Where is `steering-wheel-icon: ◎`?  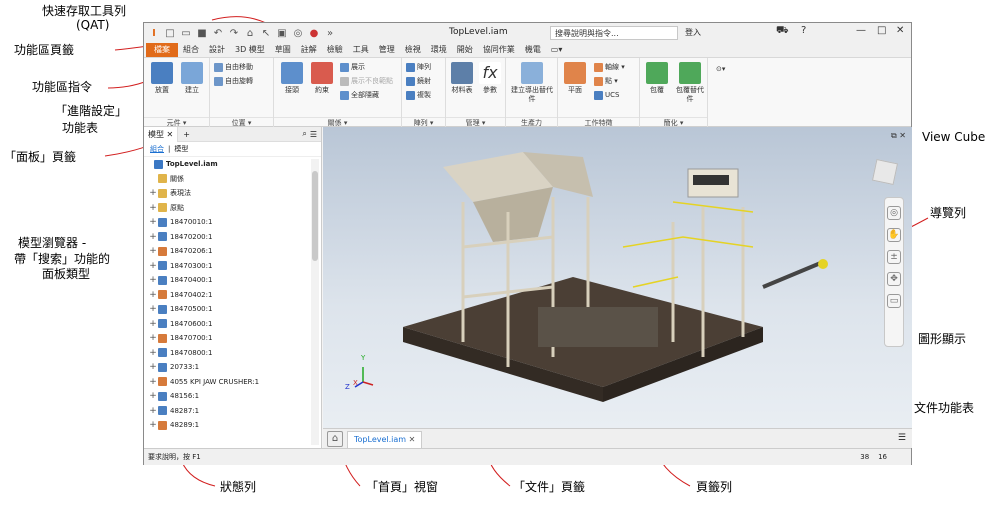 steering-wheel-icon: ◎ is located at coordinates (894, 213).